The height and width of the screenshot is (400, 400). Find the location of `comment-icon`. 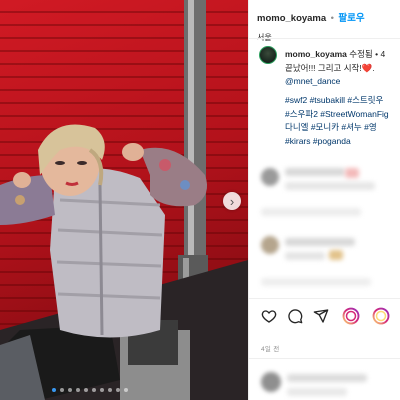

comment-icon is located at coordinates (295, 316).